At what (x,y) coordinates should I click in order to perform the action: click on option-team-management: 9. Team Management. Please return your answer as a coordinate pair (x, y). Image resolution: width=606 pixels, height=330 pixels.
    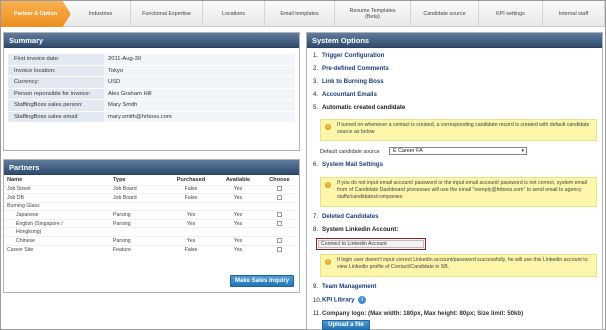
    Looking at the image, I should click on (344, 286).